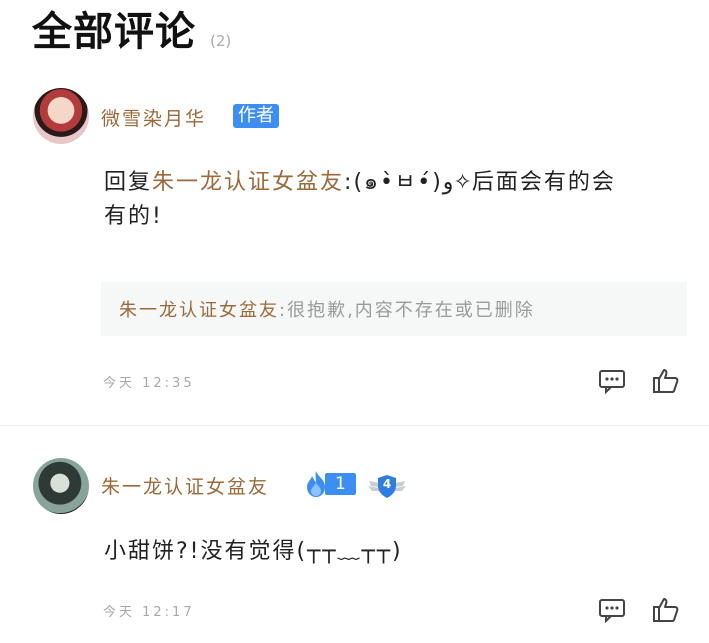 The height and width of the screenshot is (643, 709). I want to click on divider, so click(354, 425).